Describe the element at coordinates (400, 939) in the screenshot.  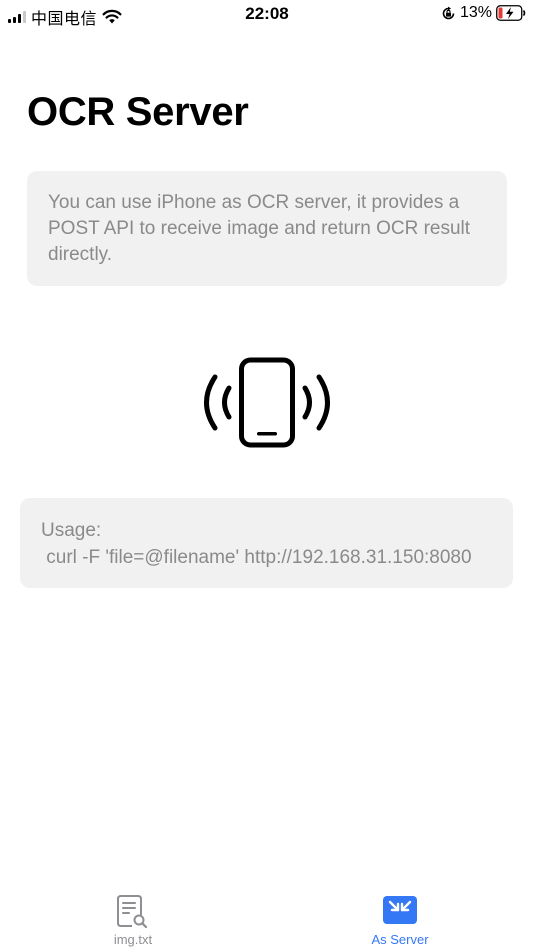
I see `tab-as-server-label: As Server` at that location.